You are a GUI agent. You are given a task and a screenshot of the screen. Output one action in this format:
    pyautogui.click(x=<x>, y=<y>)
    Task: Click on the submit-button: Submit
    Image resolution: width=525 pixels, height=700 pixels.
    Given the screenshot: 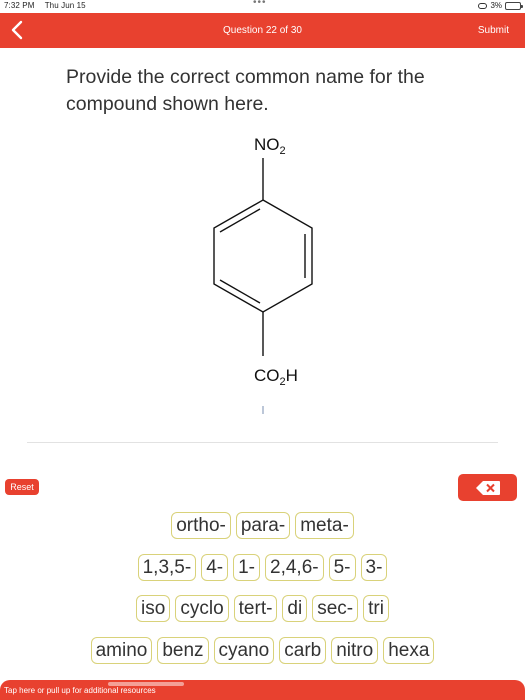 What is the action you would take?
    pyautogui.click(x=493, y=30)
    